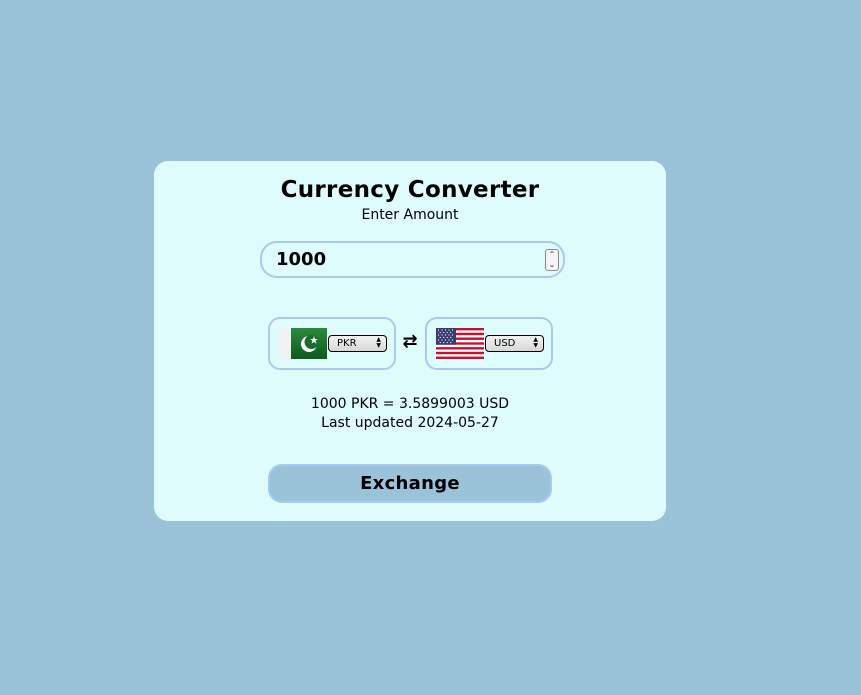 The height and width of the screenshot is (695, 861). What do you see at coordinates (460, 343) in the screenshot?
I see `usa-flag-icon` at bounding box center [460, 343].